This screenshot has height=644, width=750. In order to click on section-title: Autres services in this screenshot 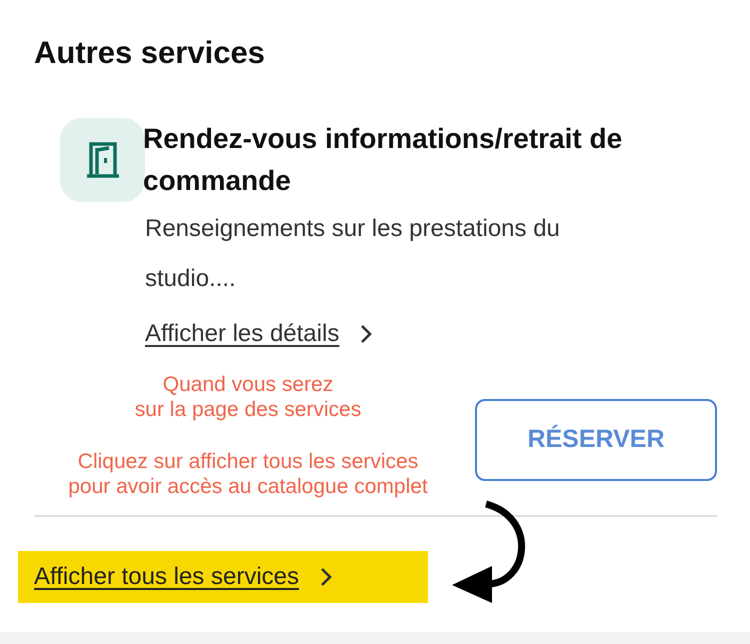, I will do `click(149, 53)`.